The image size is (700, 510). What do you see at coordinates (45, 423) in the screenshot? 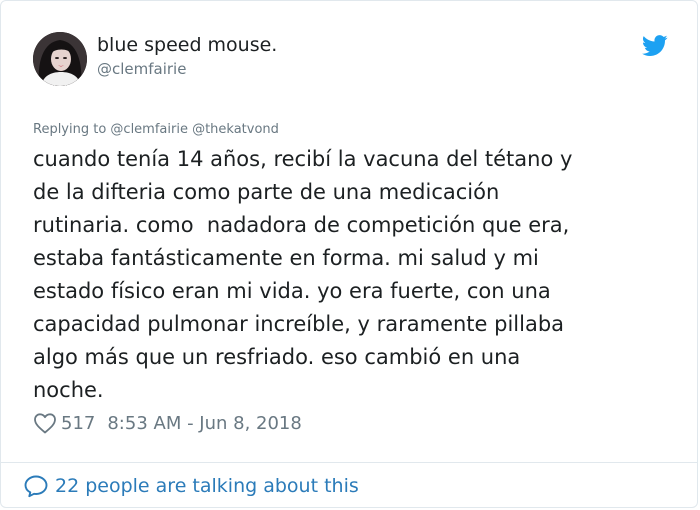
I see `heart-icon` at bounding box center [45, 423].